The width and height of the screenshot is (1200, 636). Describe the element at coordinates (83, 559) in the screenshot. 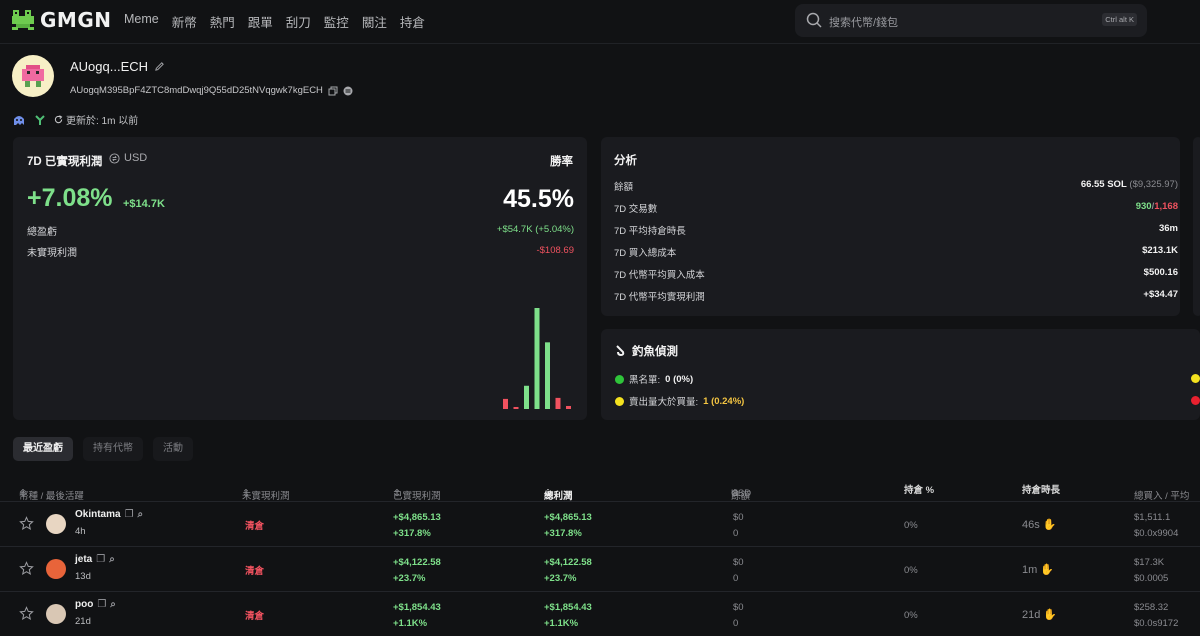

I see `token-name: jeta` at that location.